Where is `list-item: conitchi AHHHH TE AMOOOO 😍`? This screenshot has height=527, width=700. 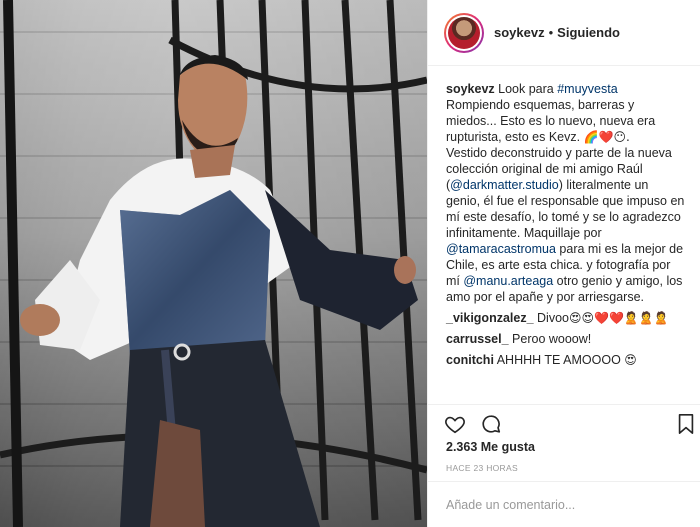 list-item: conitchi AHHHH TE AMOOOO 😍 is located at coordinates (565, 360).